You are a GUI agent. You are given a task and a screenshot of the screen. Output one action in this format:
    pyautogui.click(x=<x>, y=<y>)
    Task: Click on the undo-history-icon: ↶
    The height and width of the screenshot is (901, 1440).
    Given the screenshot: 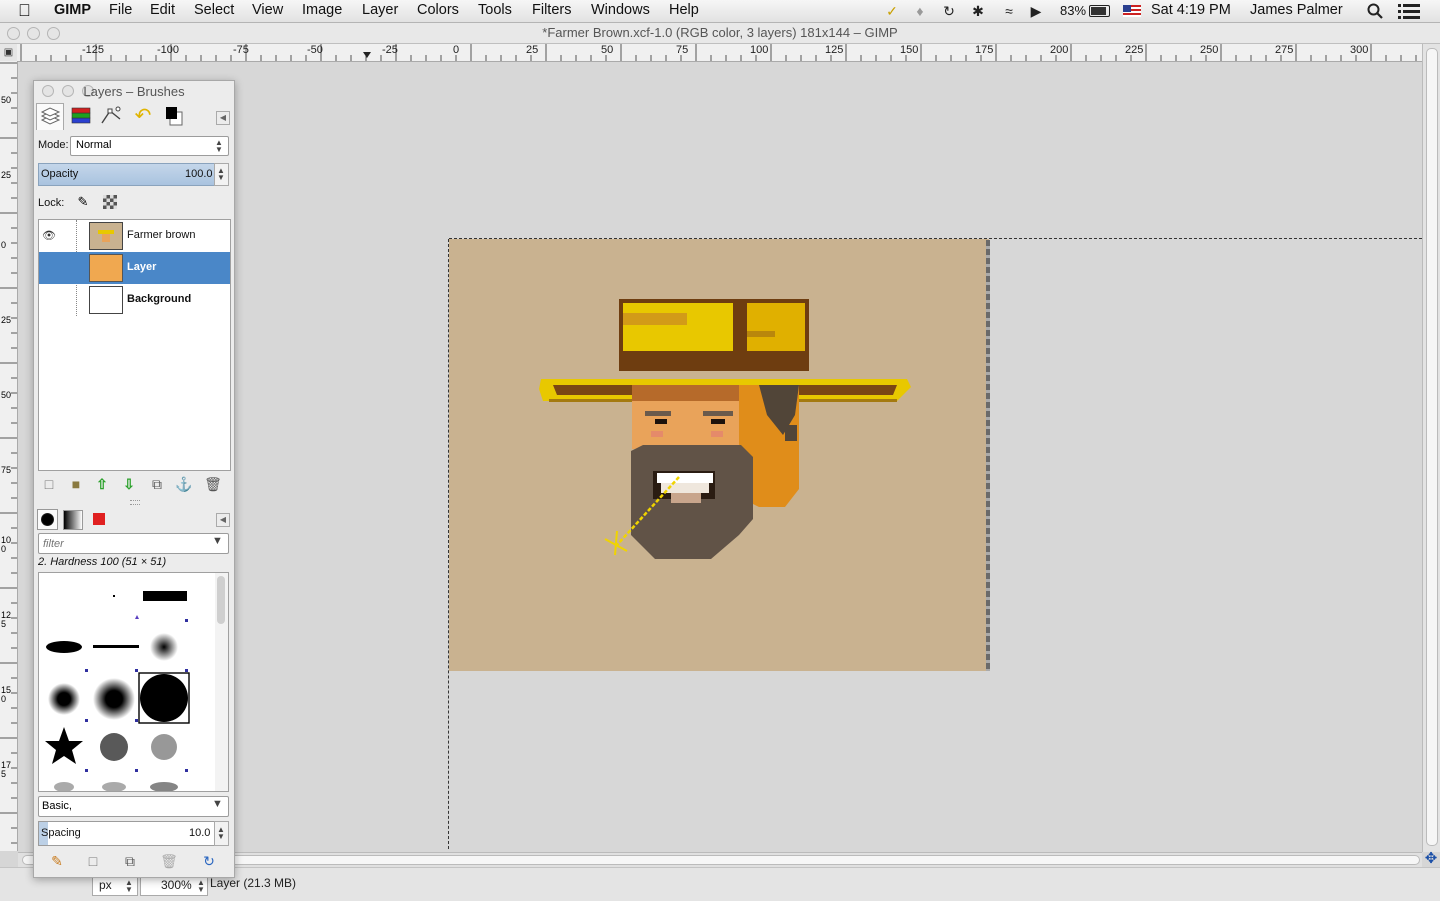 What is the action you would take?
    pyautogui.click(x=143, y=116)
    